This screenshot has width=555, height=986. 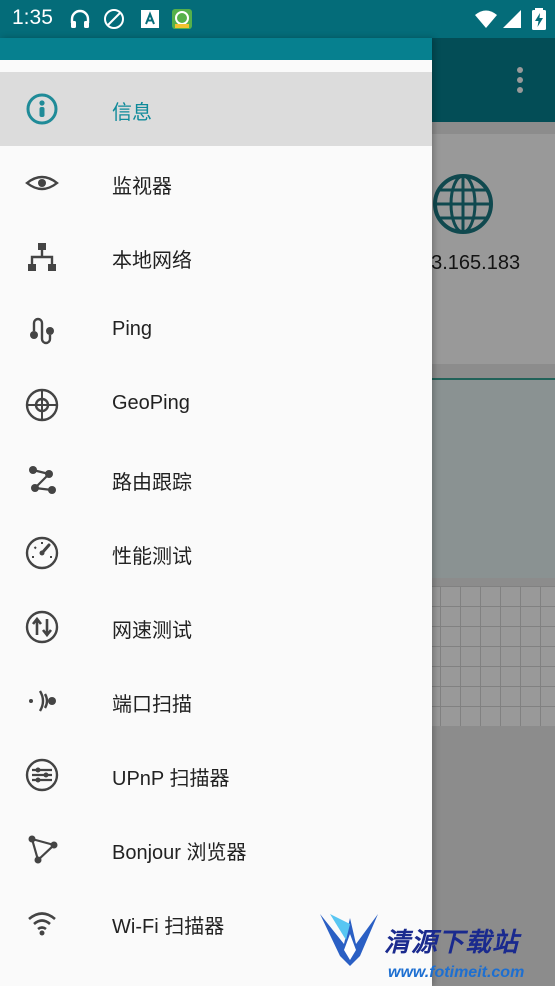 I want to click on menu-item-port-scan: 端口扫描, so click(x=216, y=701).